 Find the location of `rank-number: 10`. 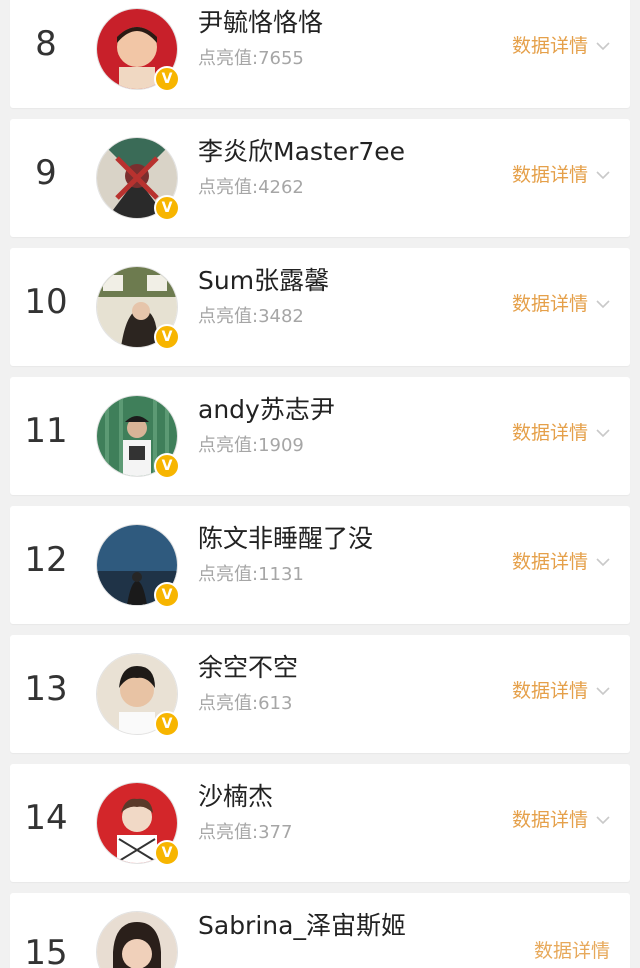

rank-number: 10 is located at coordinates (46, 302).